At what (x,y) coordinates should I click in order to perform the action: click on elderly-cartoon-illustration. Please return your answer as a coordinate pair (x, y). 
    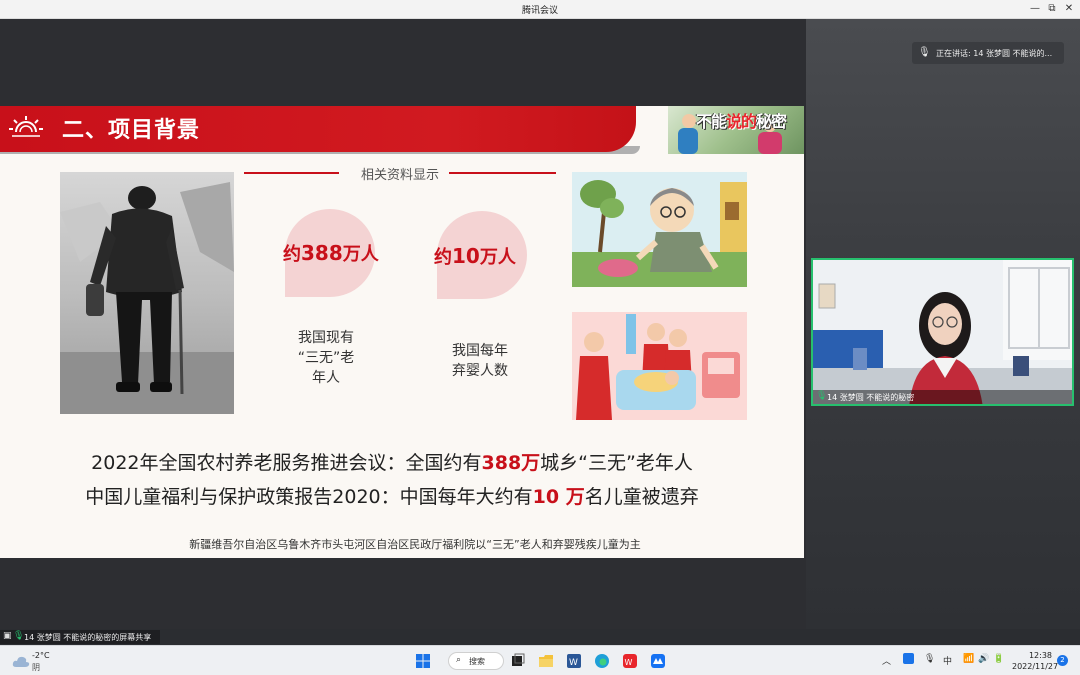
    Looking at the image, I should click on (659, 229).